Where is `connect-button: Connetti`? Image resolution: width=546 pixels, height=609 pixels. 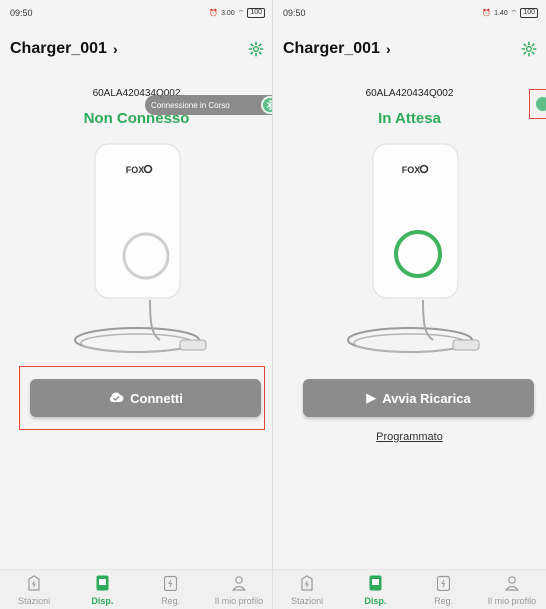 connect-button: Connetti is located at coordinates (145, 398).